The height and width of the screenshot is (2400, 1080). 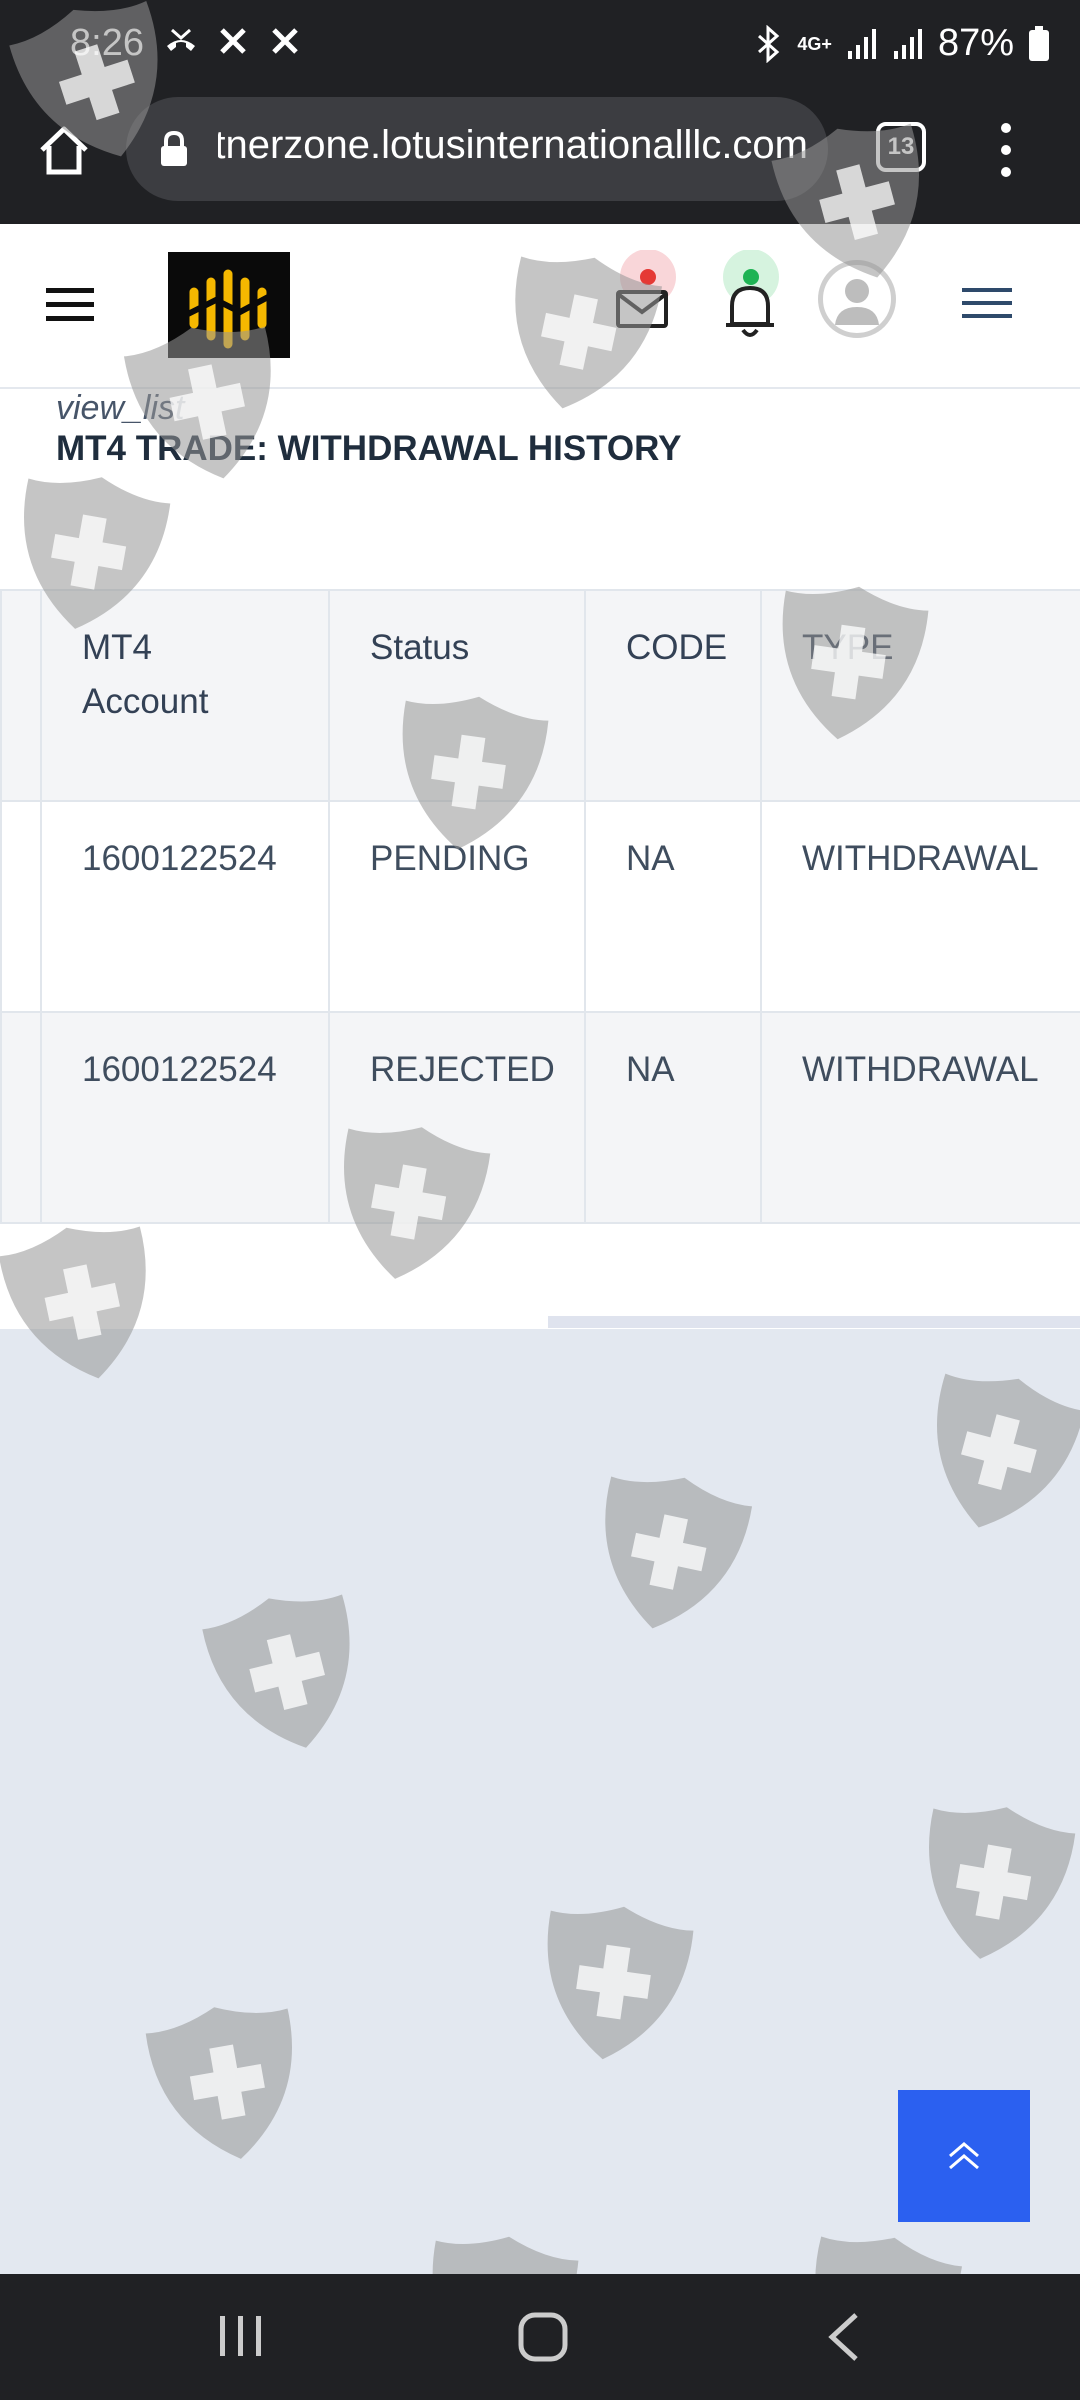 I want to click on notification-icons, so click(x=233, y=45).